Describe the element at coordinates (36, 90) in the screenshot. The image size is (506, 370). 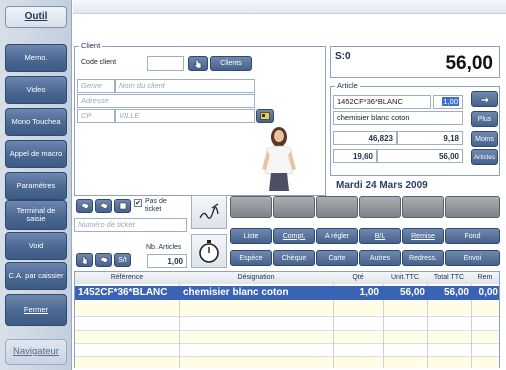
I see `sidebar-item-video: Video` at that location.